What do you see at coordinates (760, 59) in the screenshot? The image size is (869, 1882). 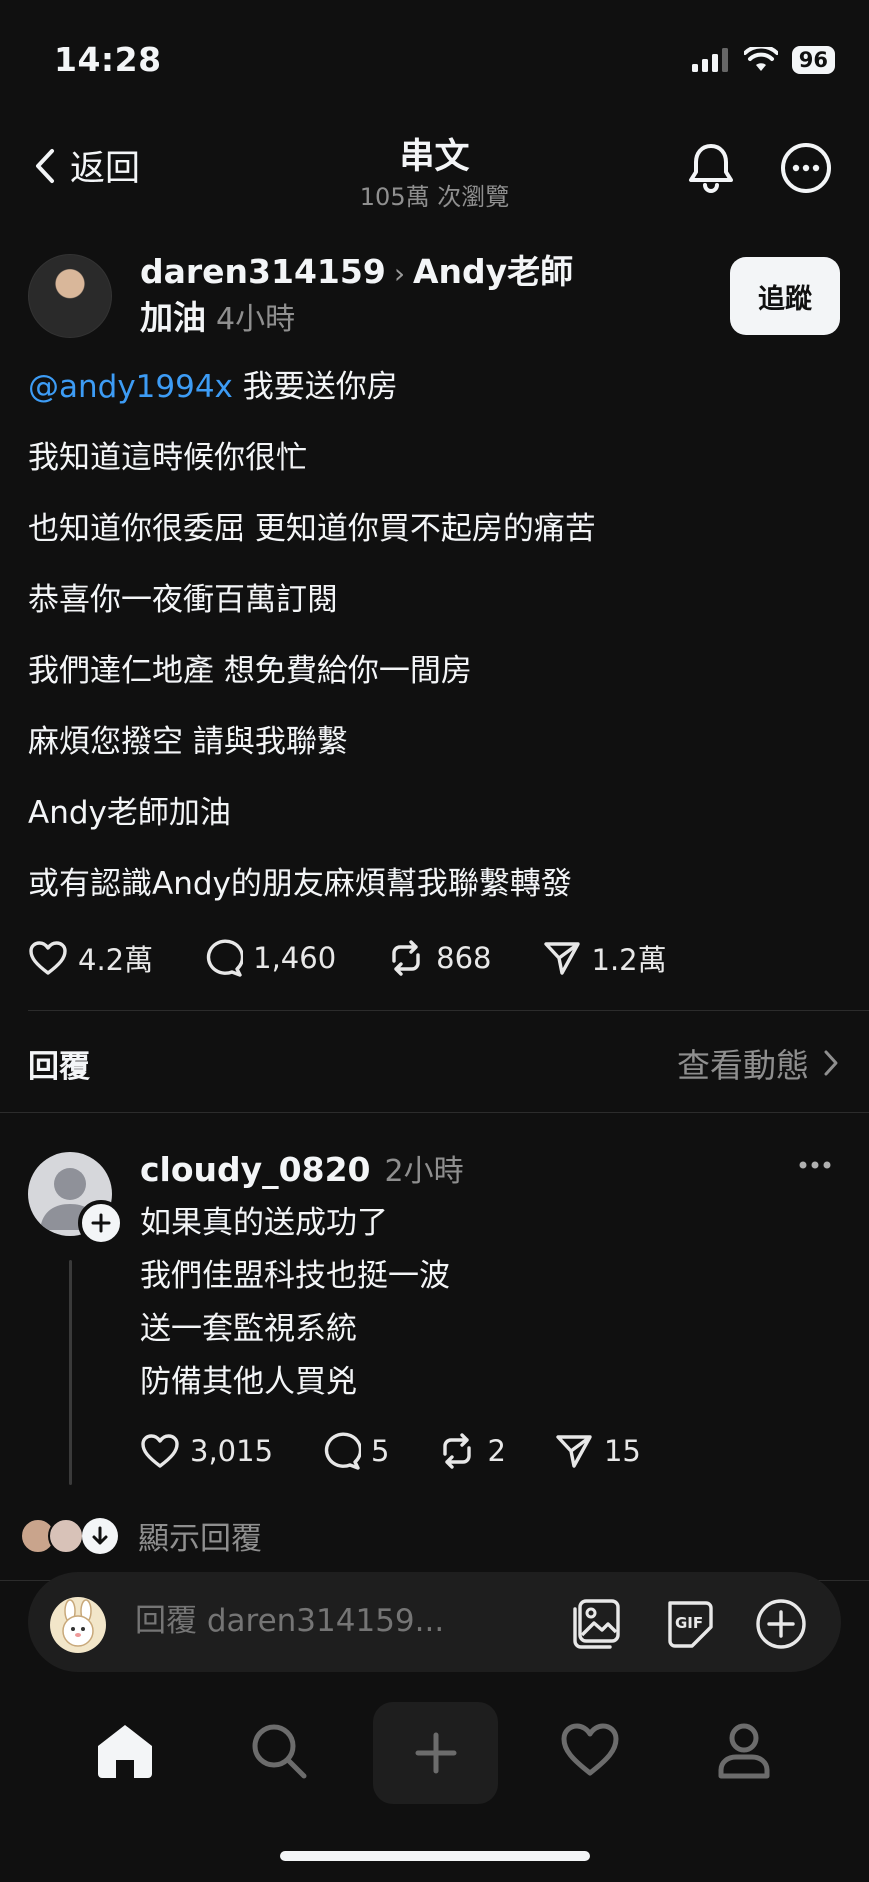 I see `wifi-icon` at bounding box center [760, 59].